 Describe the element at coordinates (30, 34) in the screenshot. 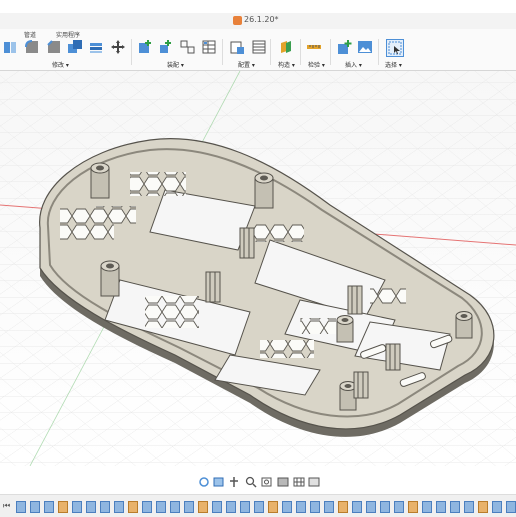

I see `tab-pipe: 管道` at that location.